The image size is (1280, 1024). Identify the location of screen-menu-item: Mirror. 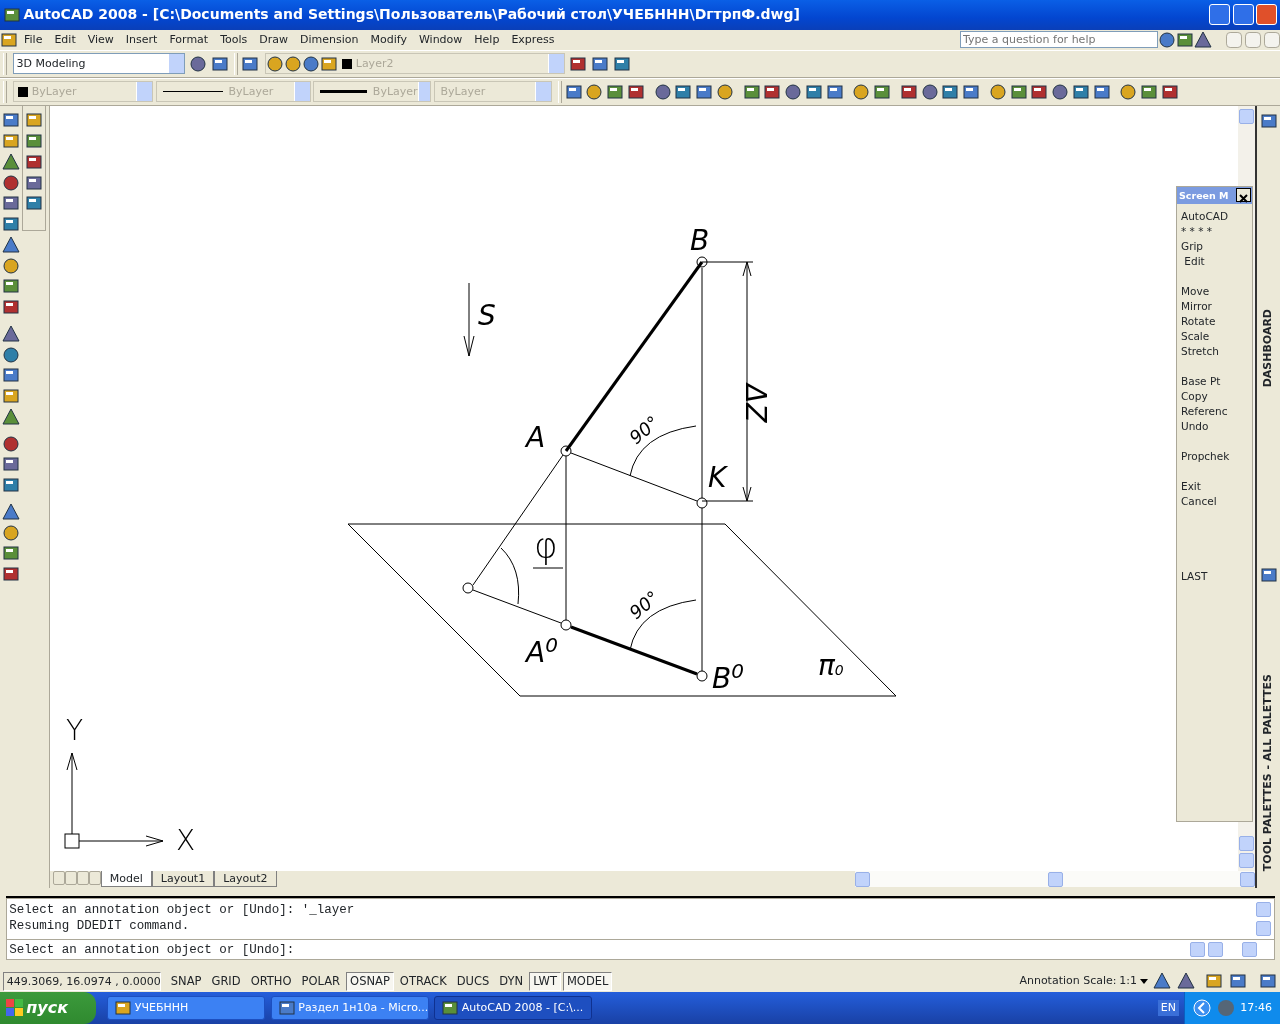
(1214, 307).